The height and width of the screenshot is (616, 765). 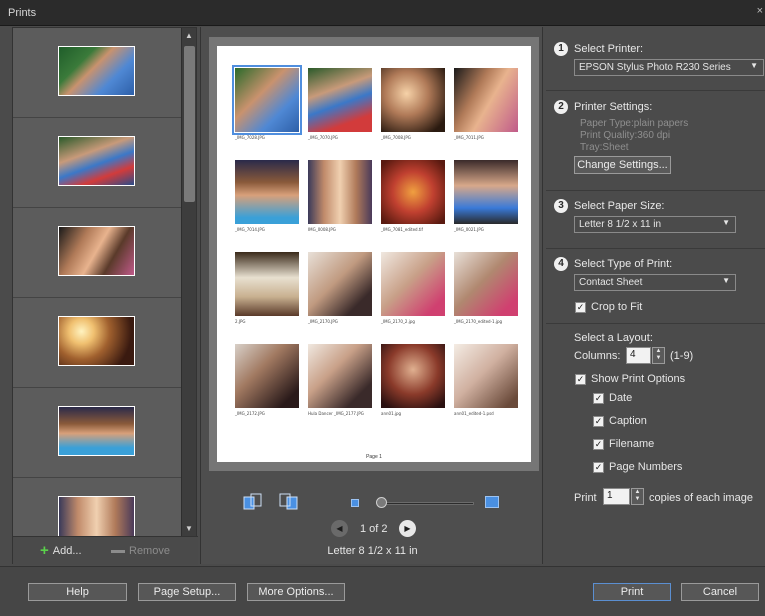 What do you see at coordinates (720, 592) in the screenshot?
I see `cancel-button: Cancel` at bounding box center [720, 592].